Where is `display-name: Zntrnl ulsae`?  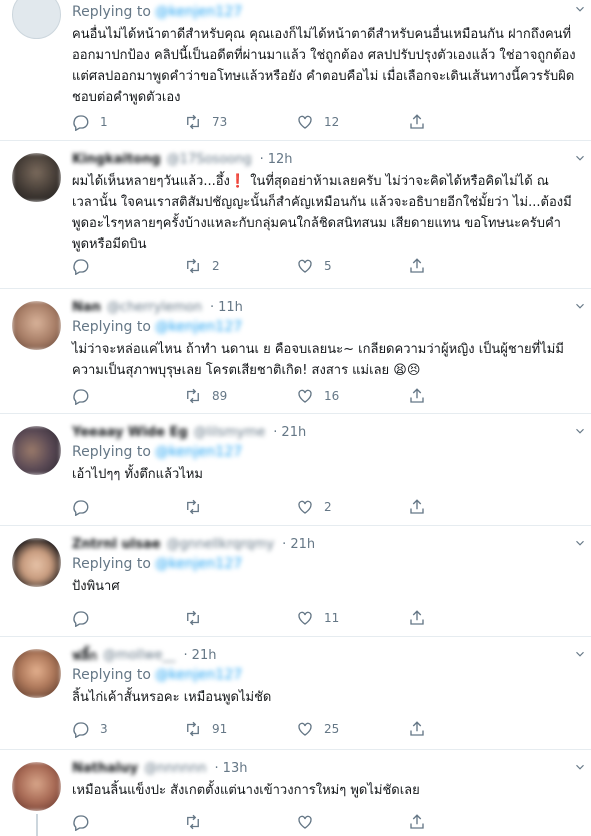
display-name: Zntrnl ulsae is located at coordinates (116, 544).